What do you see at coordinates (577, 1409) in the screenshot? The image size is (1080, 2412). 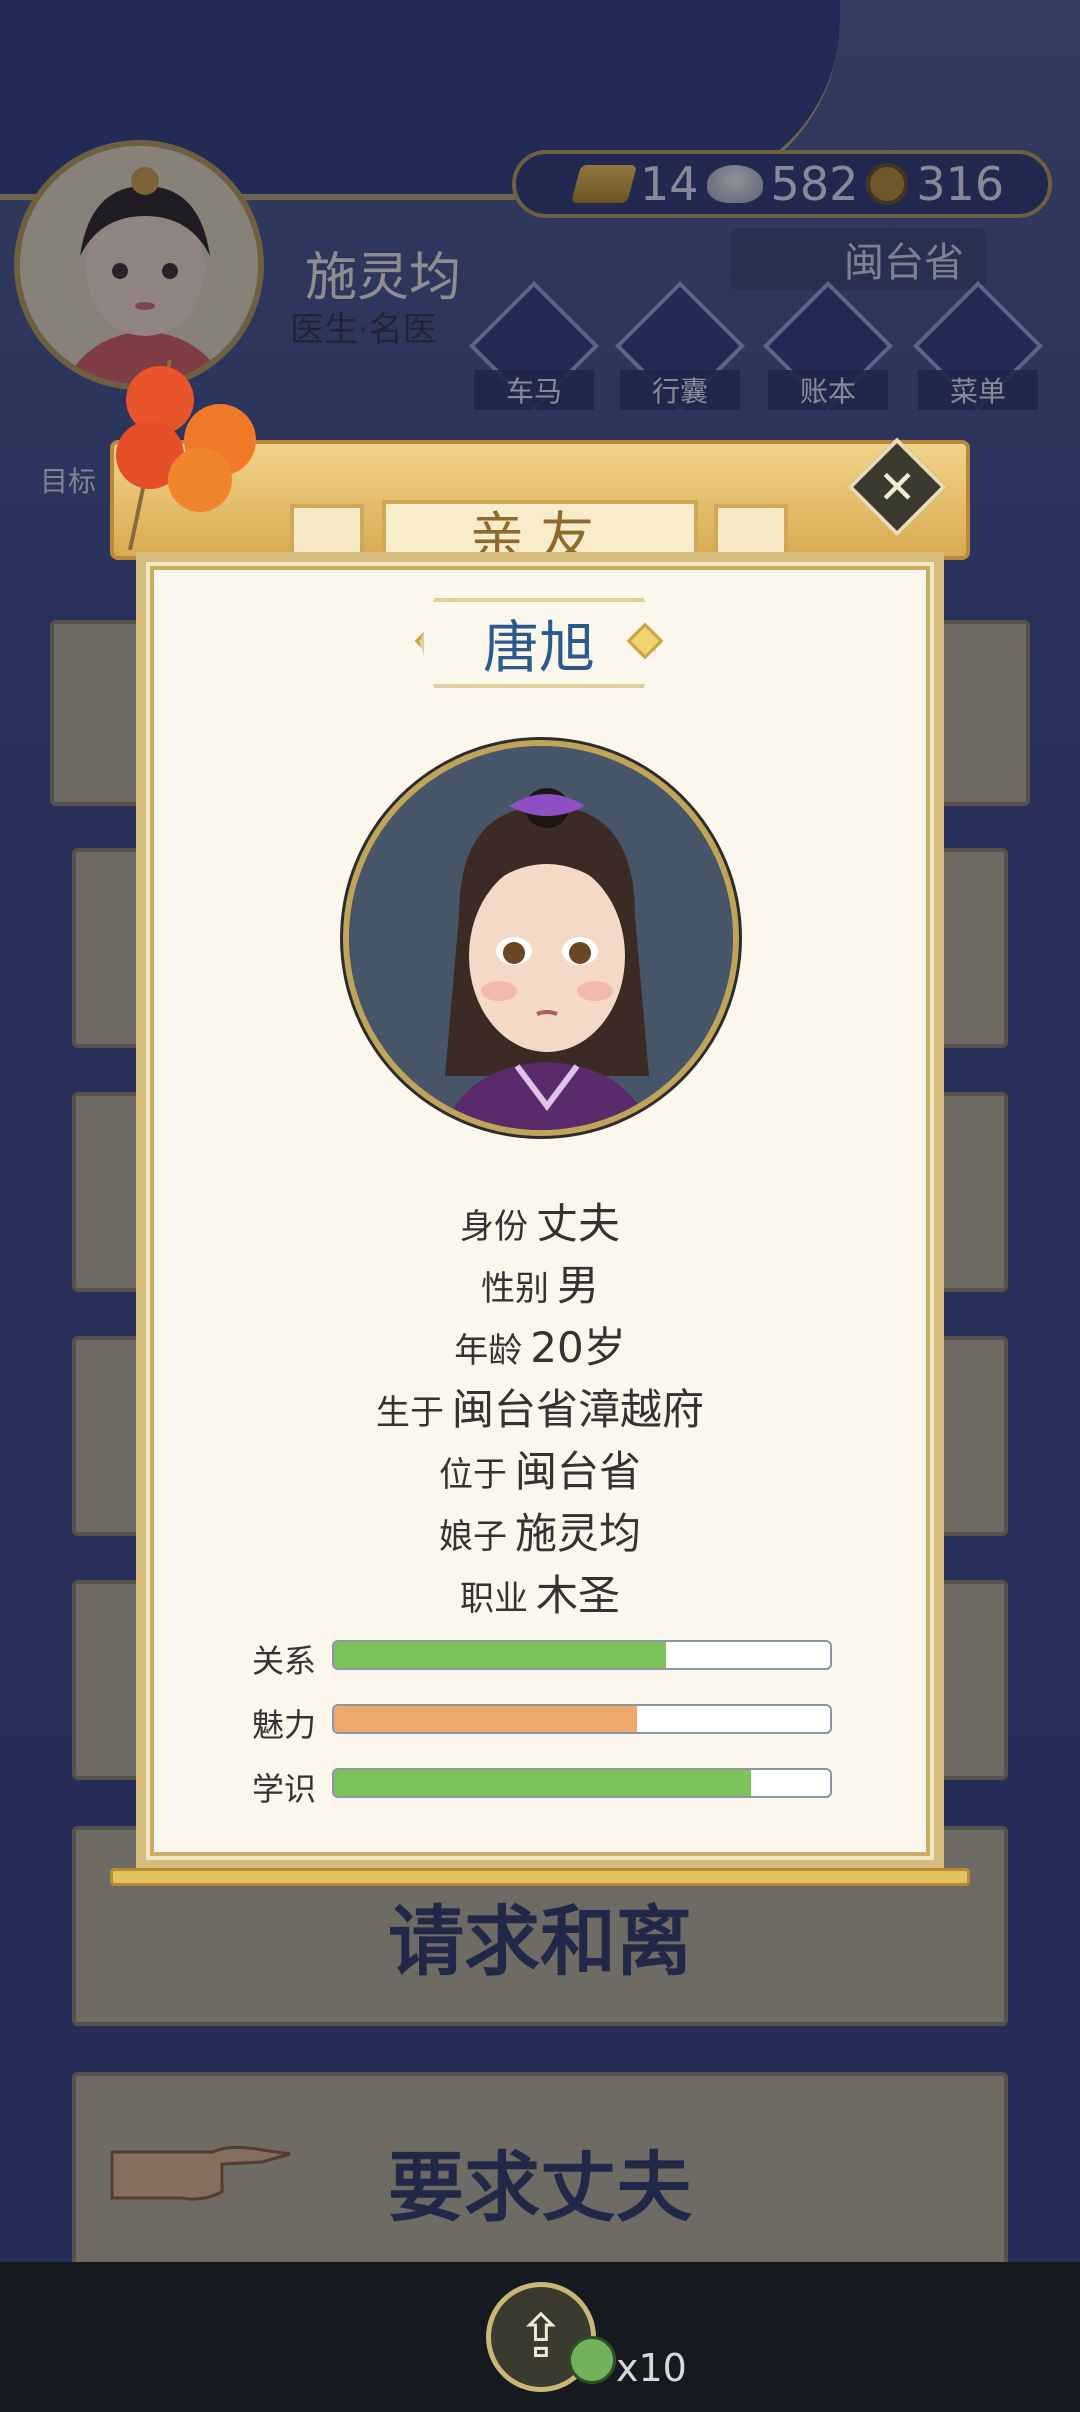 I see `info-value: 闽台省漳越府` at bounding box center [577, 1409].